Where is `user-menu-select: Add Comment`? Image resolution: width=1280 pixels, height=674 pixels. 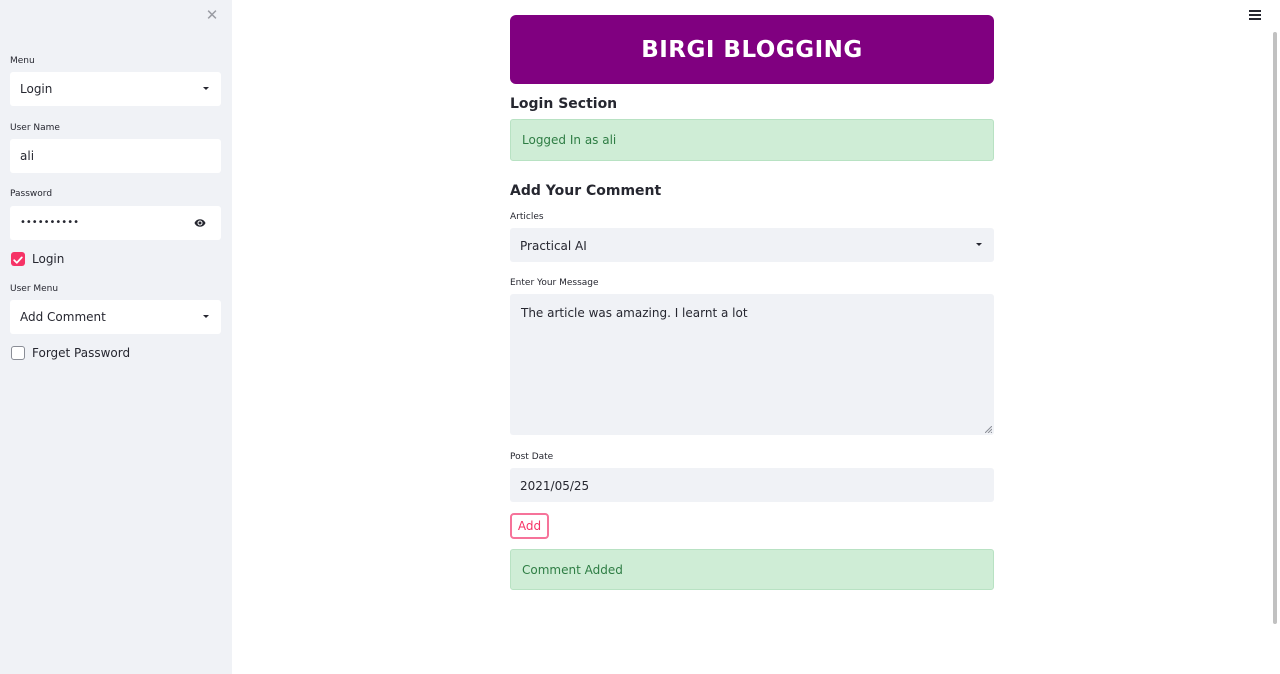
user-menu-select: Add Comment is located at coordinates (115, 317).